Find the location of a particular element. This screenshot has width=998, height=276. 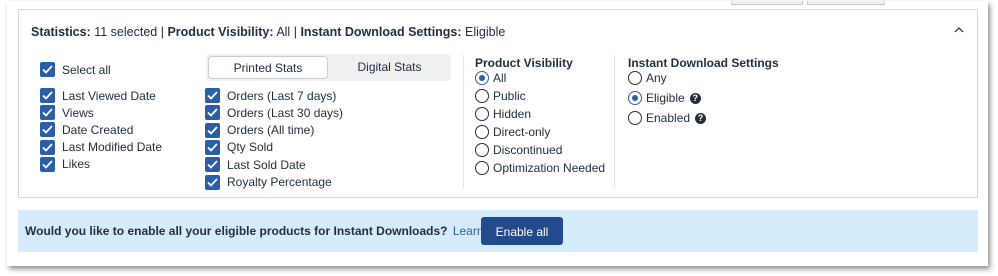

visibility-option-label: Optimization Needed is located at coordinates (549, 168).